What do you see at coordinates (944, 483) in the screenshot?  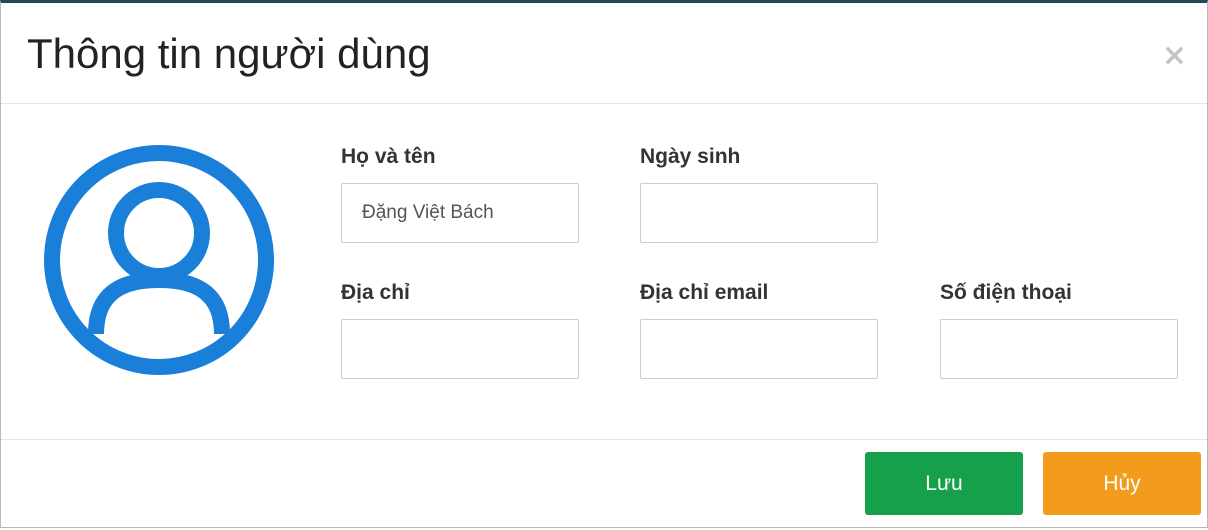 I see `save-button: Lưu` at bounding box center [944, 483].